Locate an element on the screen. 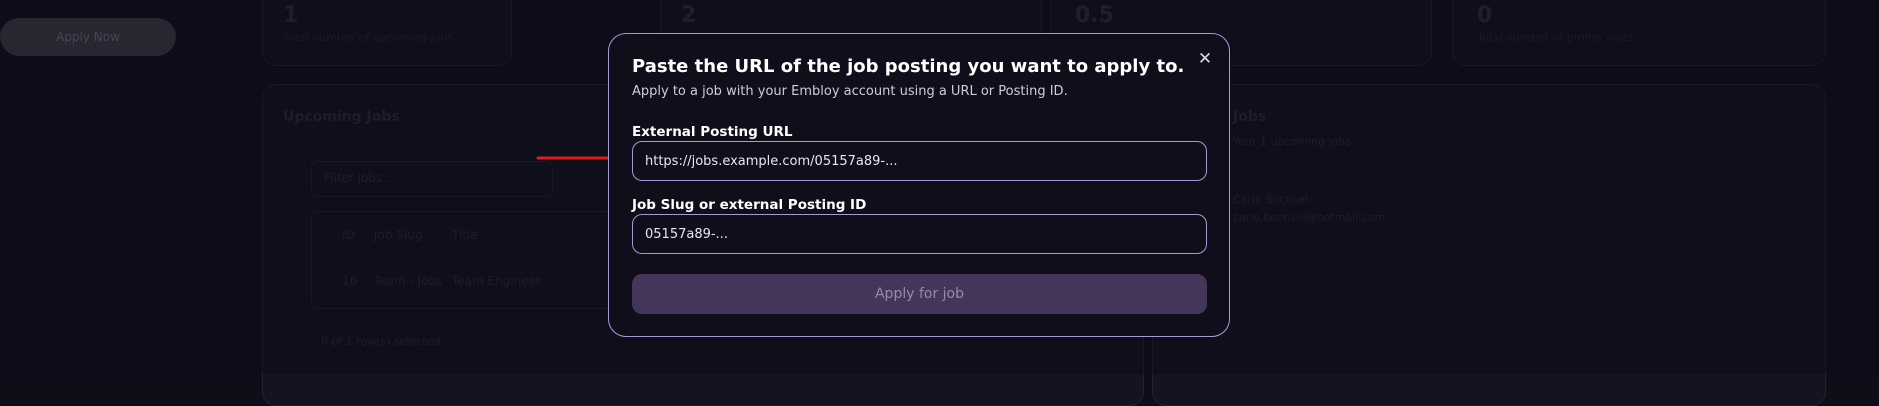 This screenshot has height=406, width=1879. close-button: ✕ is located at coordinates (1205, 59).